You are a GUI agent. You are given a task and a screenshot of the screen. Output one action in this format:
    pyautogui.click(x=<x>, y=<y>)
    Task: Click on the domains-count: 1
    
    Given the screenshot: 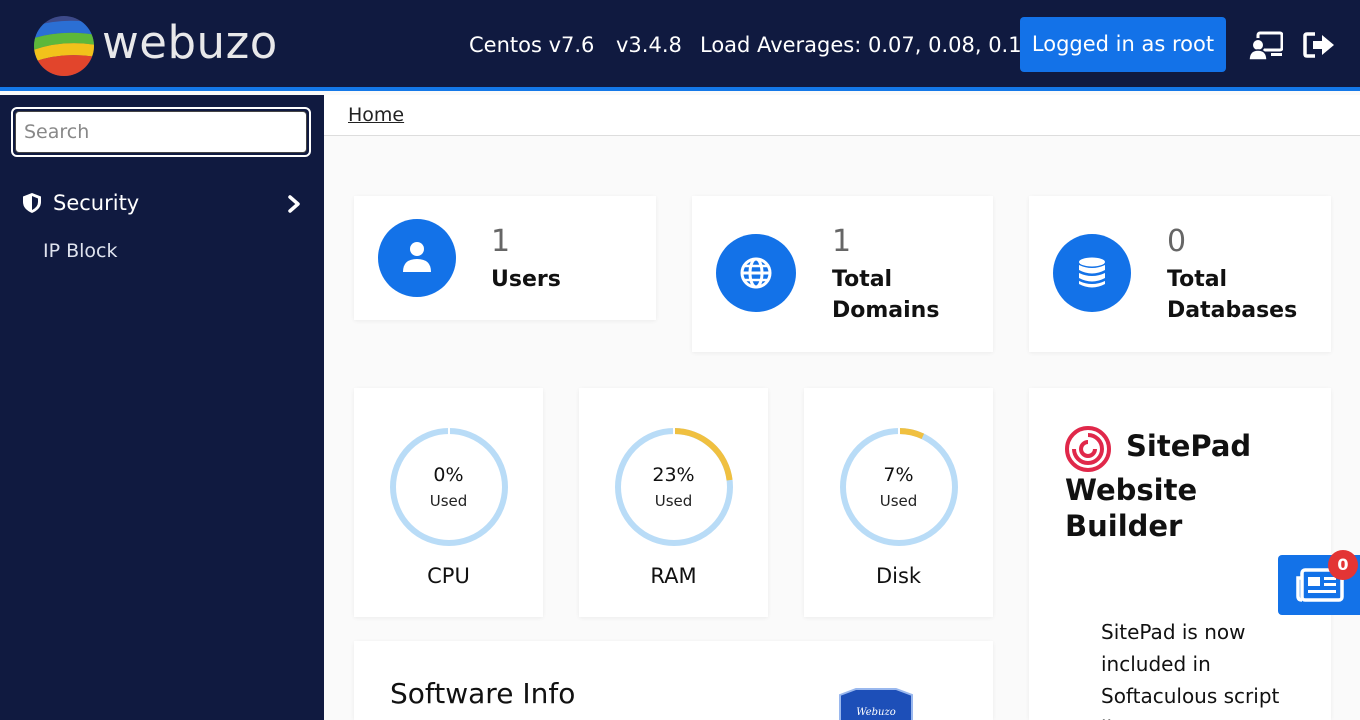 What is the action you would take?
    pyautogui.click(x=842, y=241)
    